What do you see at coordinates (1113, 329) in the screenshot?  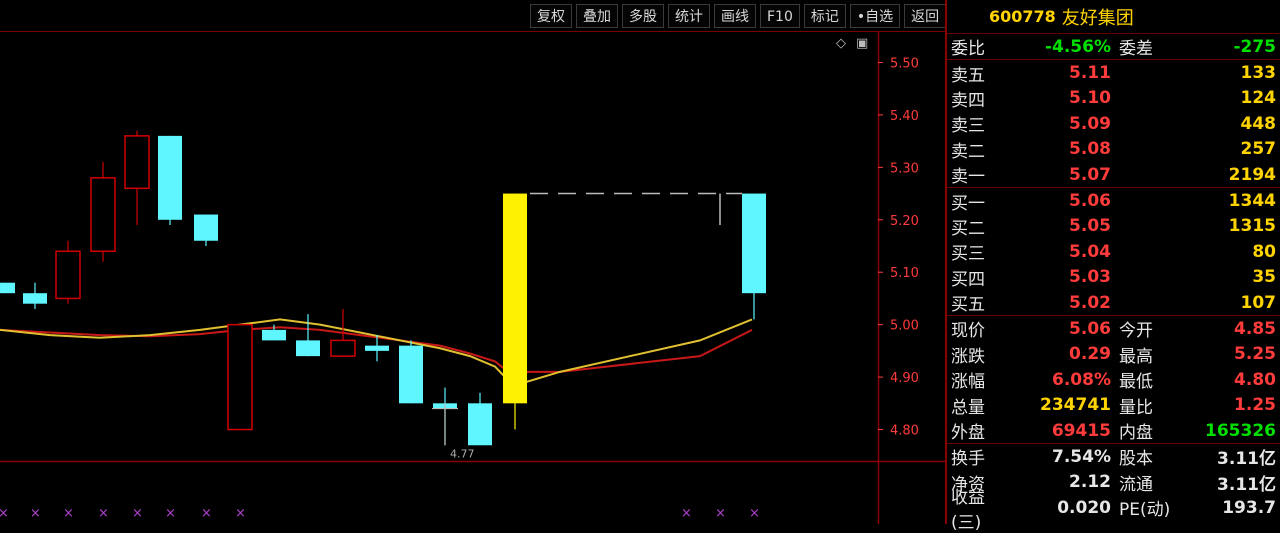 I see `price-stat-row: 现价 5.06 今开 4.85` at bounding box center [1113, 329].